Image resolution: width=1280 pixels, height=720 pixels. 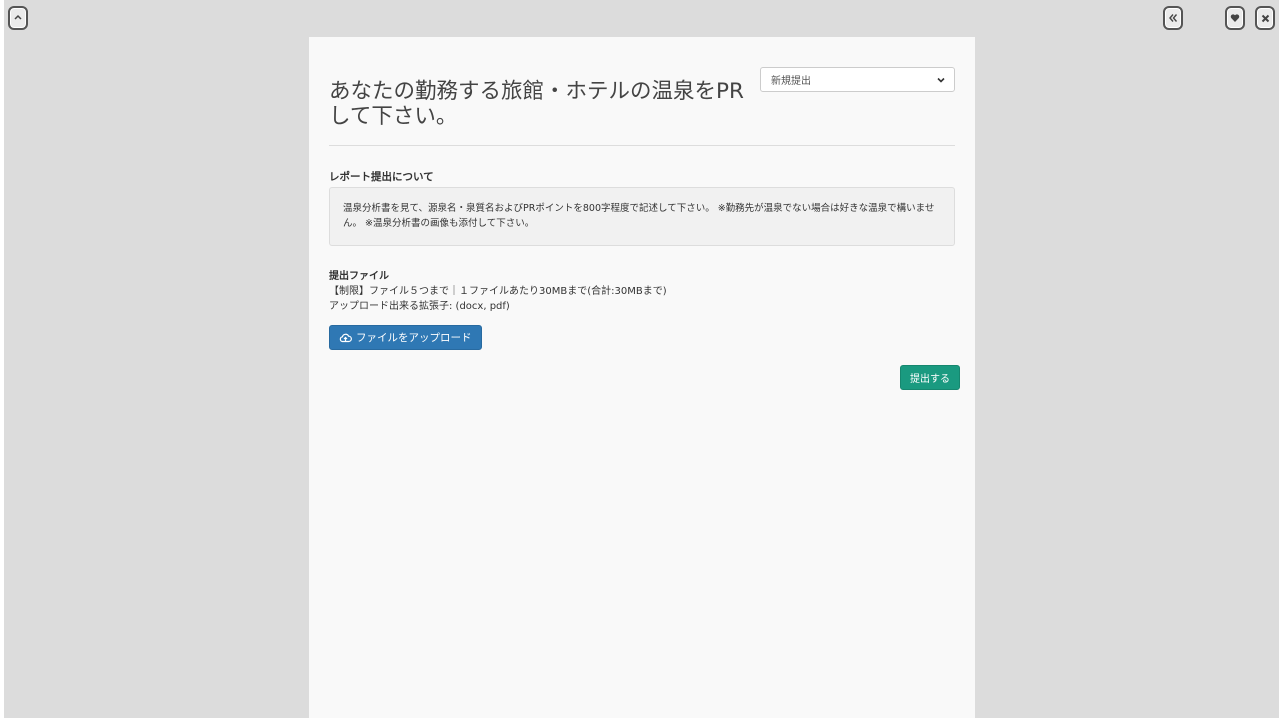 What do you see at coordinates (345, 337) in the screenshot?
I see `cloud-upload-icon` at bounding box center [345, 337].